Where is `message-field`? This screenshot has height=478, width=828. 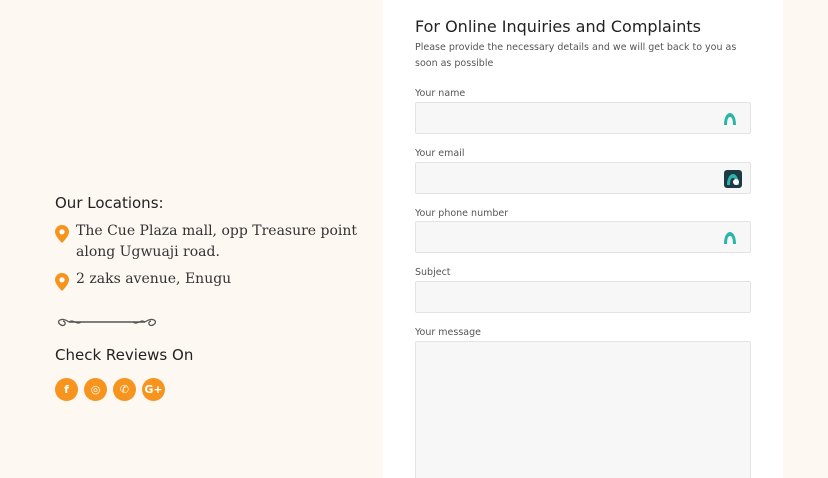 message-field is located at coordinates (583, 410).